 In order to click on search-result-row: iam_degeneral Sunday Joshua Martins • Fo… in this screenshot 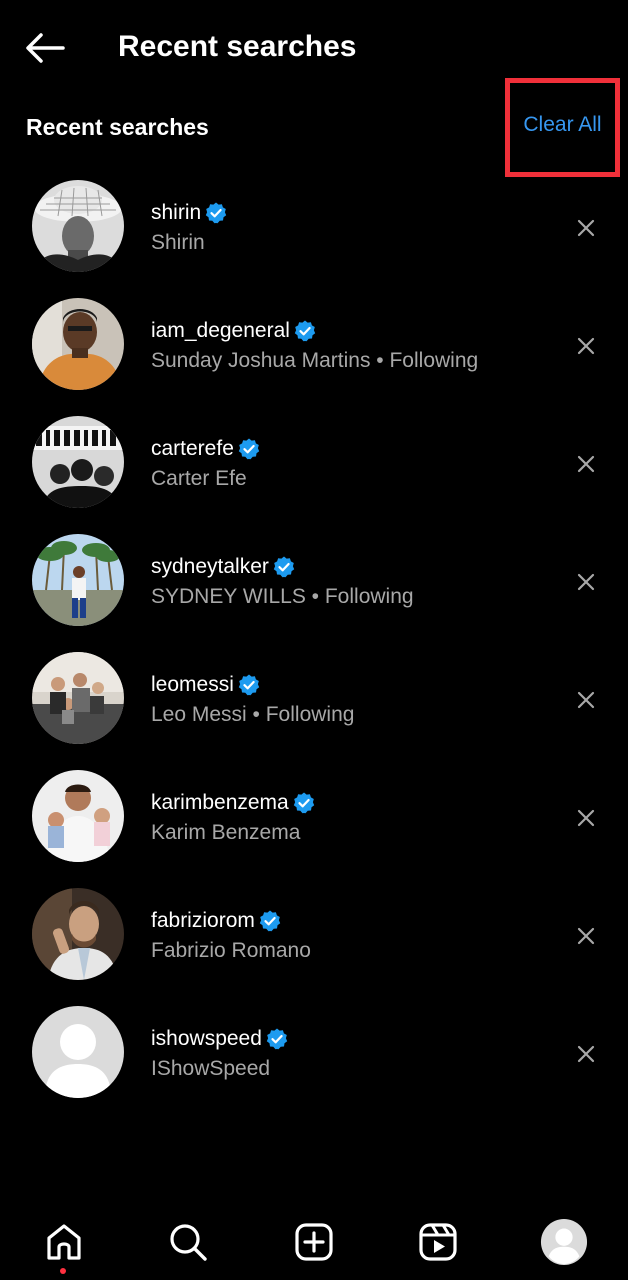, I will do `click(314, 347)`.